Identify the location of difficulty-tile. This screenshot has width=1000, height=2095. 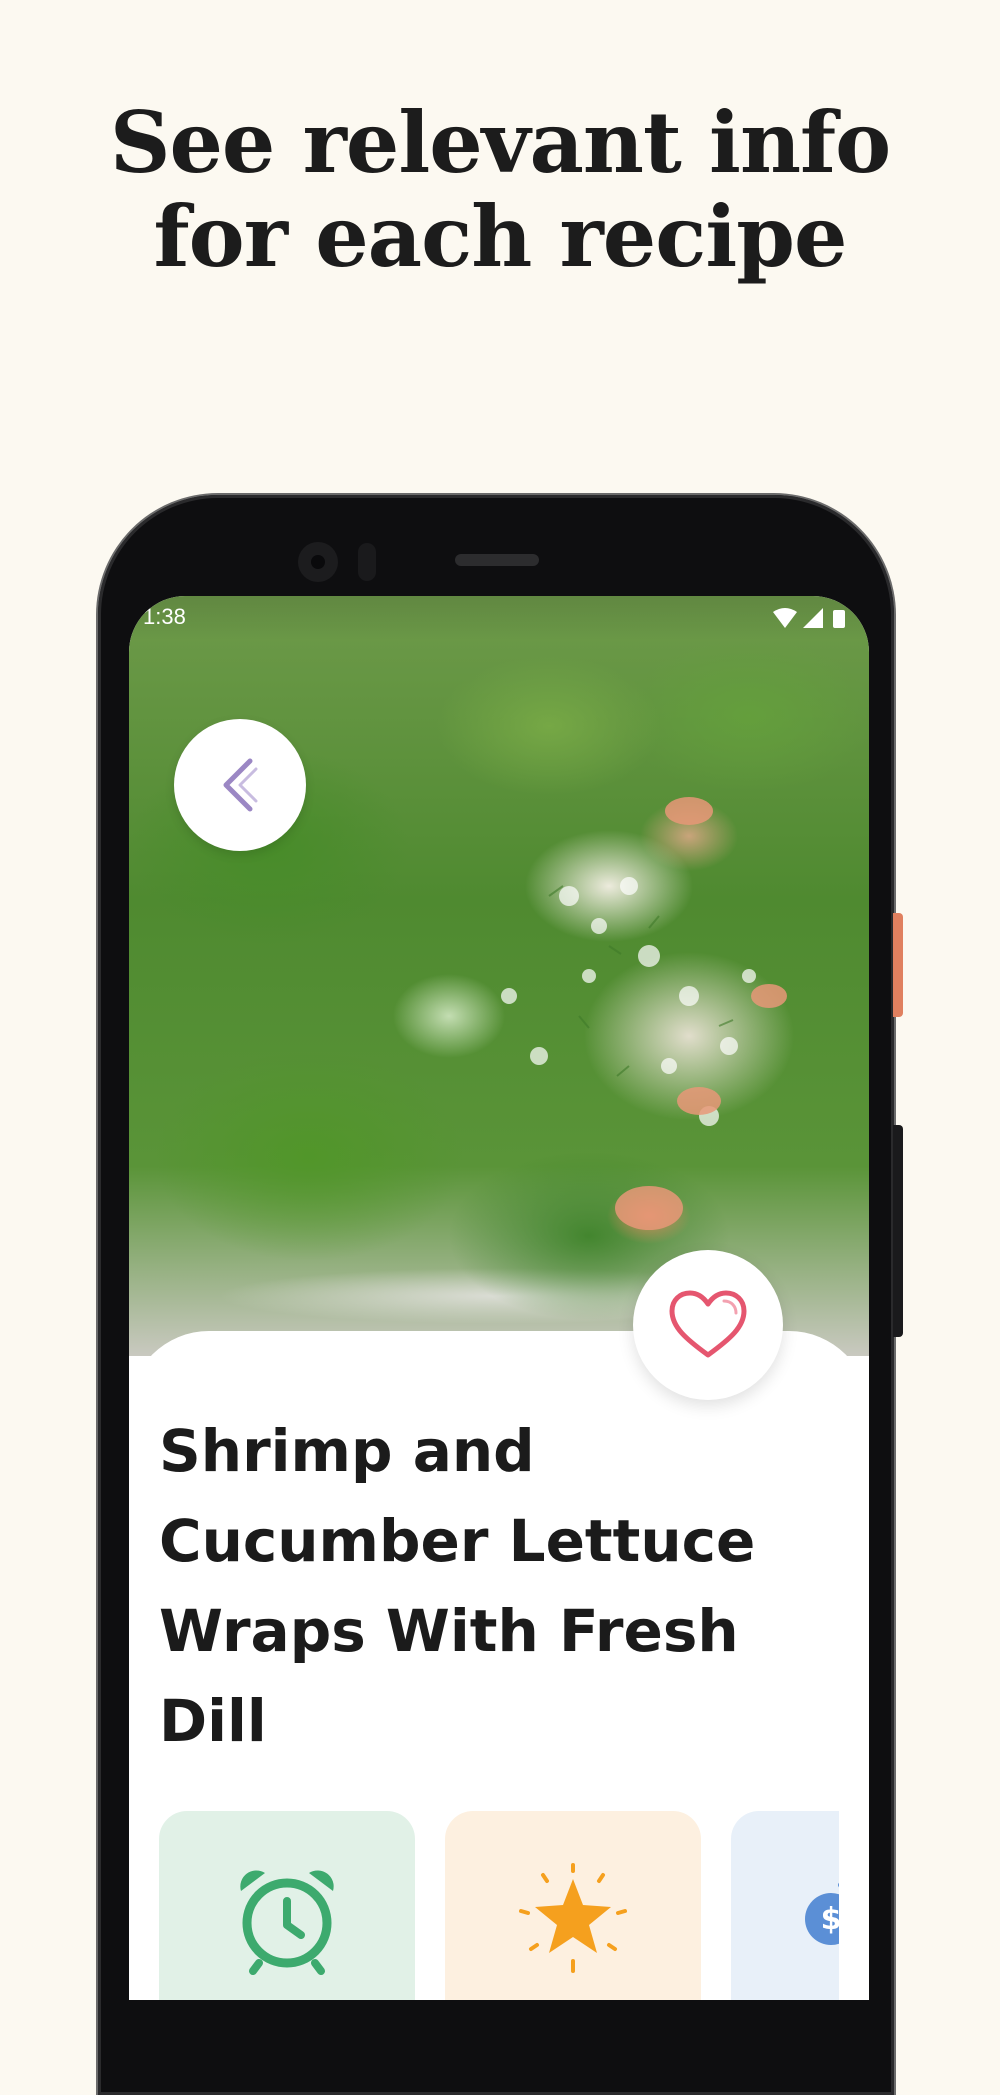
(573, 1905).